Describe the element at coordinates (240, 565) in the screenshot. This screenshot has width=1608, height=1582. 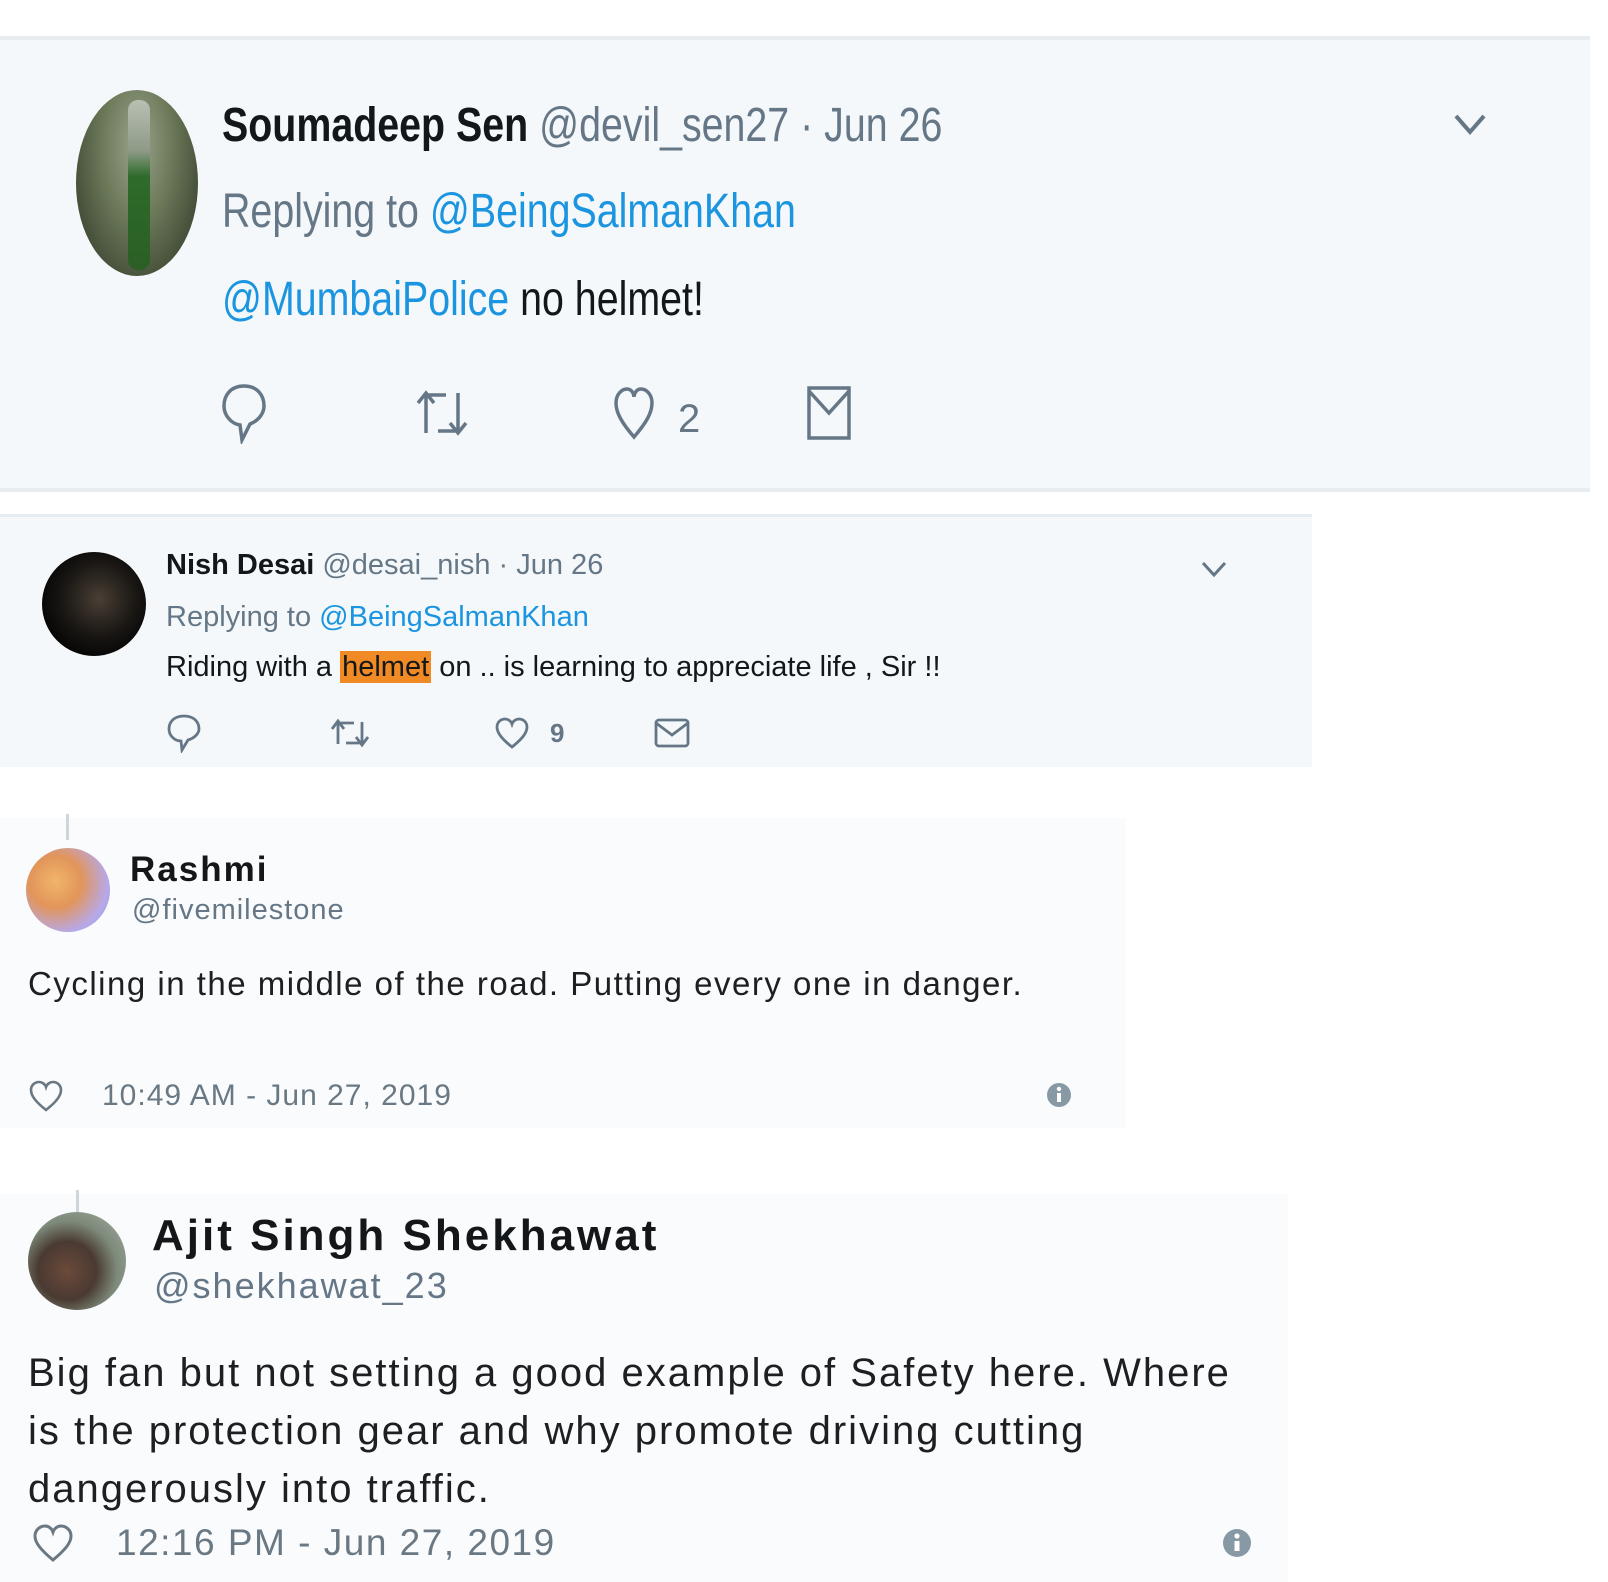
I see `user-name: Nish Desai` at that location.